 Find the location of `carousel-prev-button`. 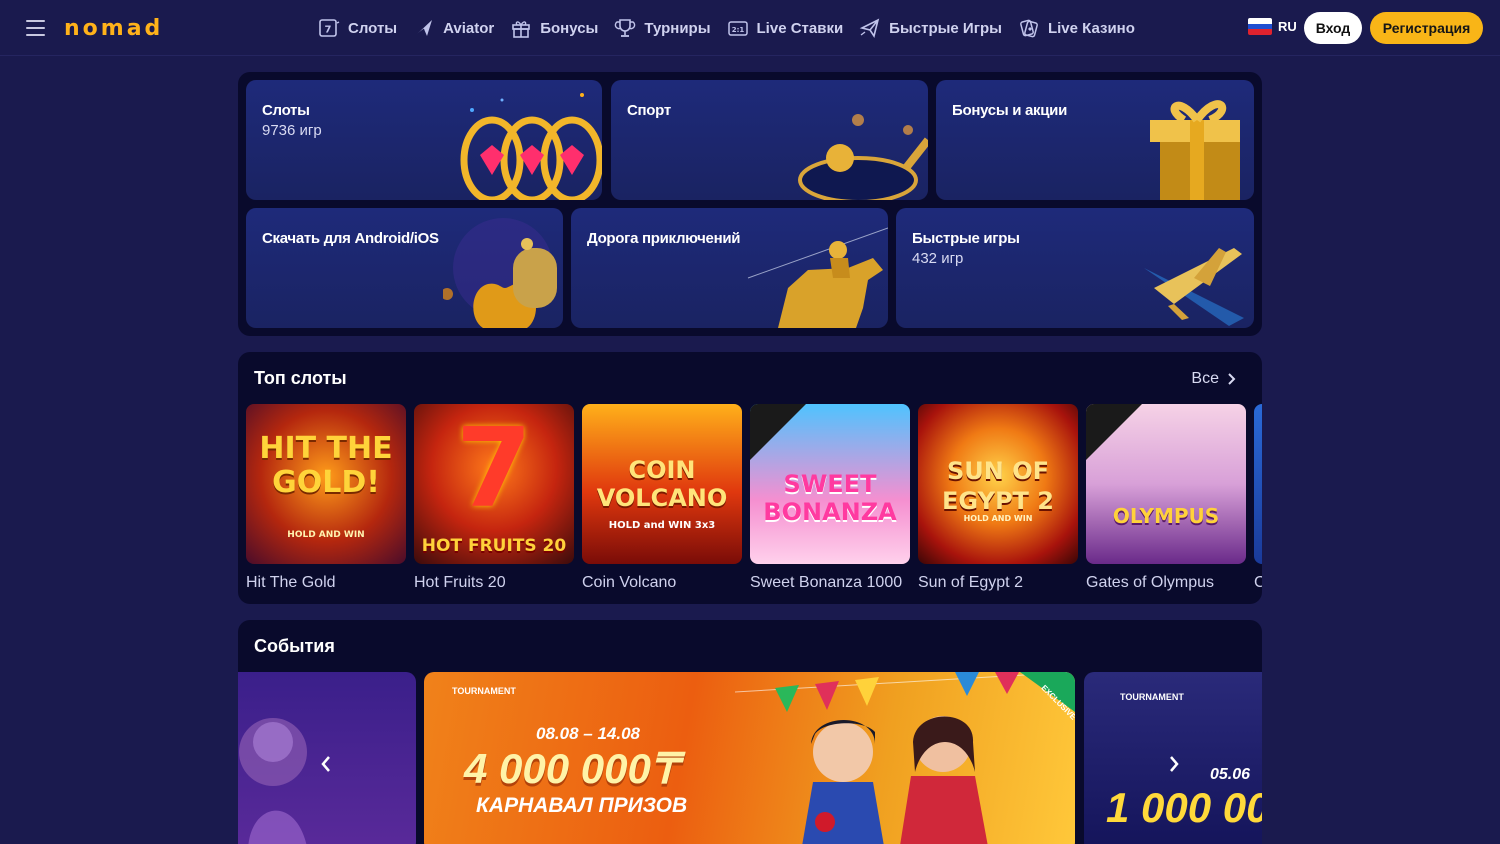

carousel-prev-button is located at coordinates (326, 764).